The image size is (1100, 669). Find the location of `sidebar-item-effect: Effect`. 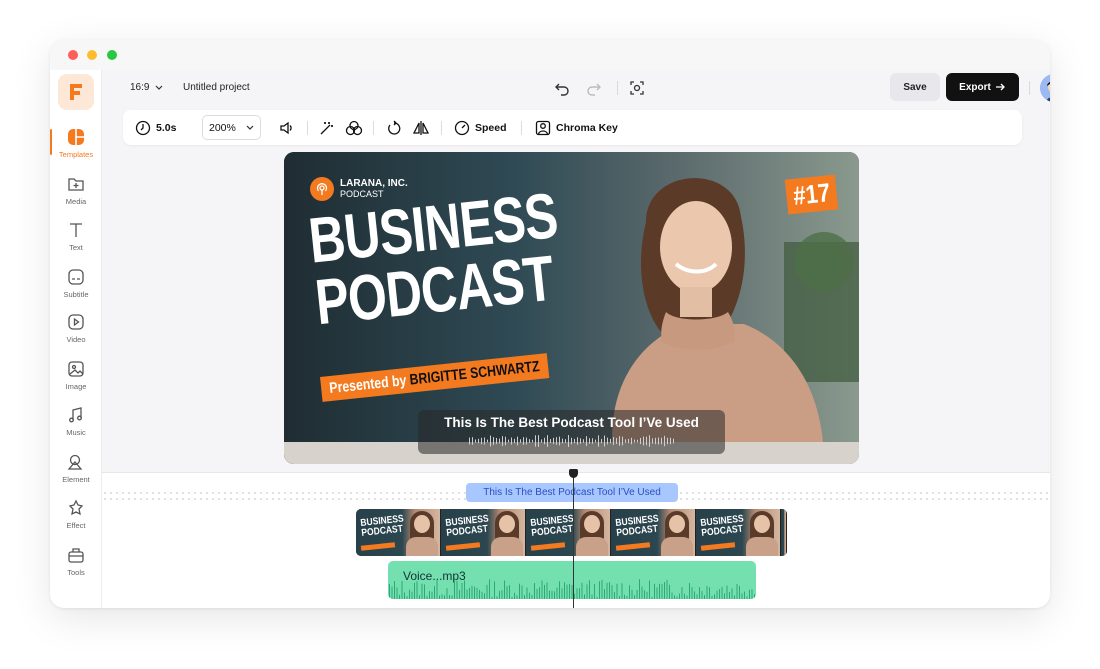

sidebar-item-effect: Effect is located at coordinates (76, 518).